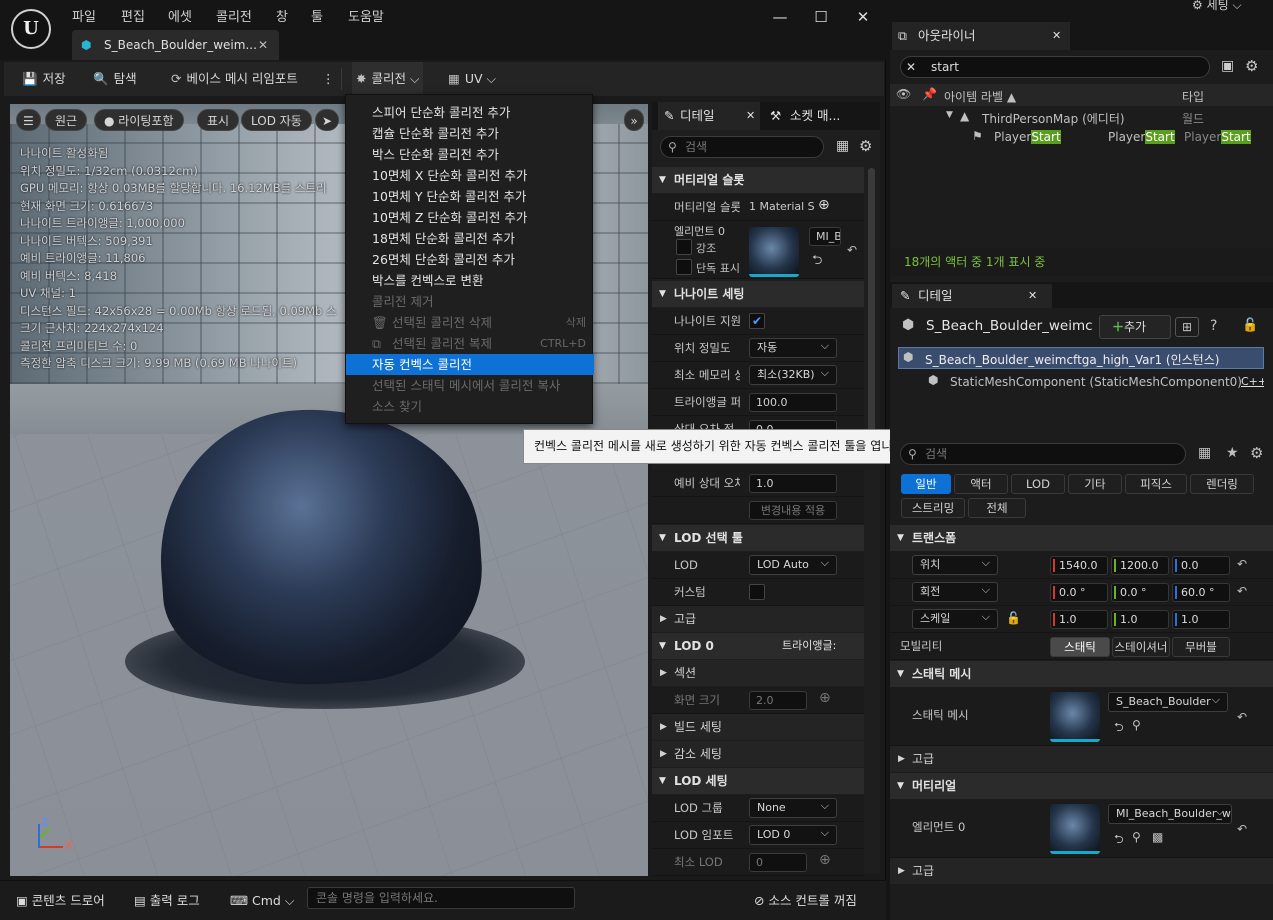 This screenshot has height=920, width=1273. I want to click on tab-details2: ✎ 디테일 ✕, so click(972, 296).